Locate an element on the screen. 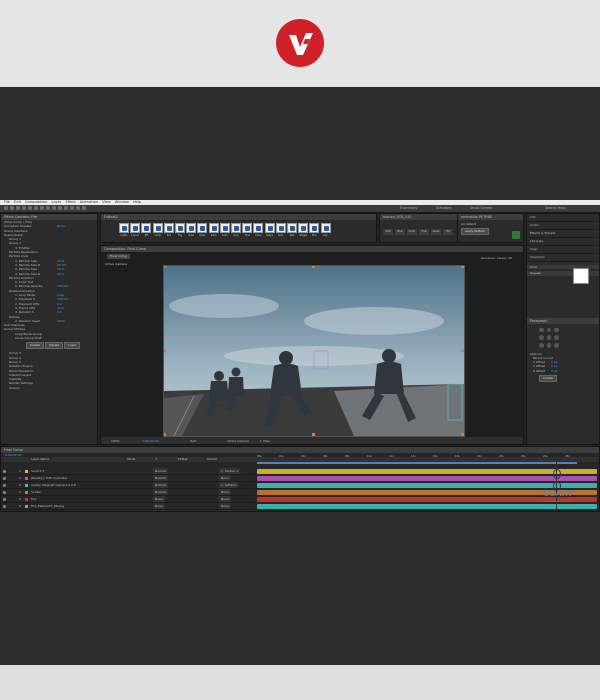  preset-tile: Blur is located at coordinates (400, 232).